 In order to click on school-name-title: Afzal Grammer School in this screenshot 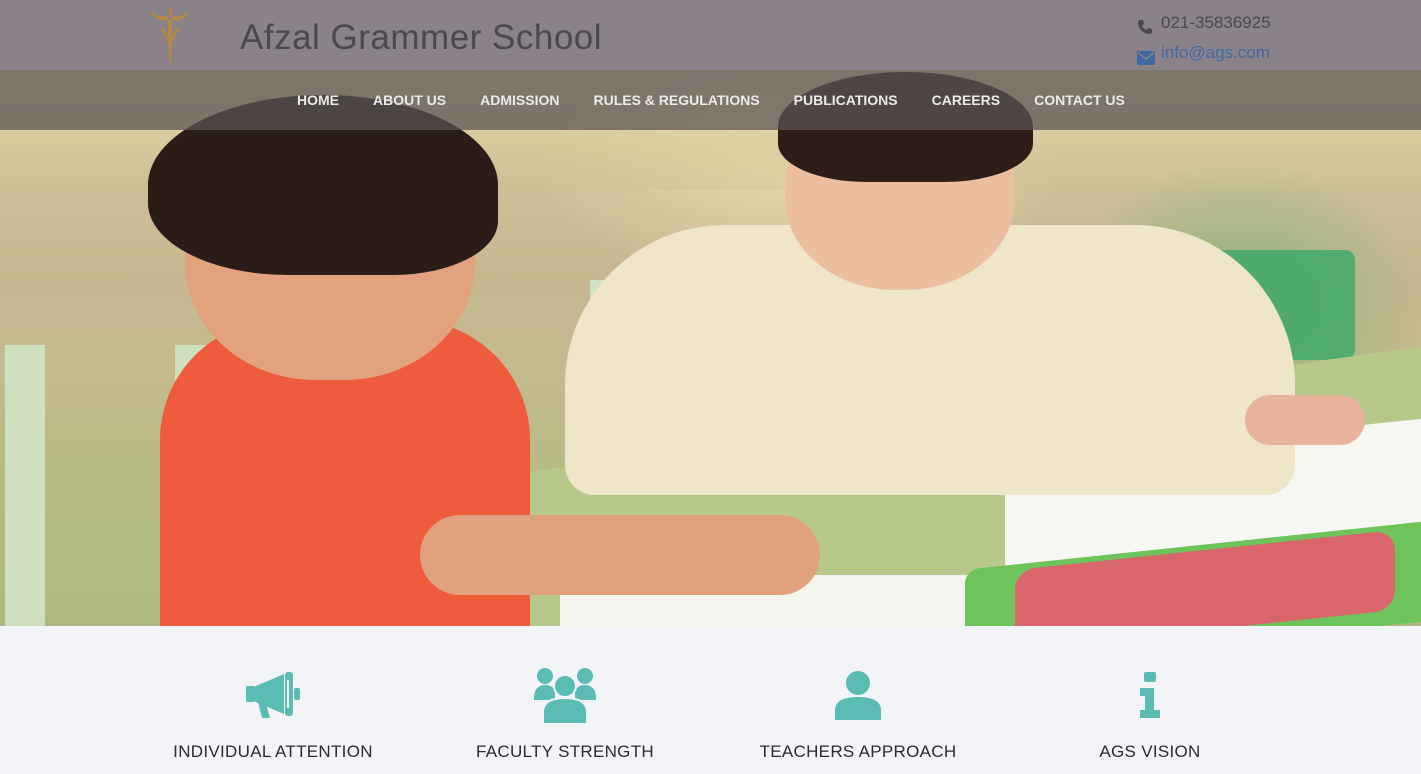, I will do `click(421, 38)`.